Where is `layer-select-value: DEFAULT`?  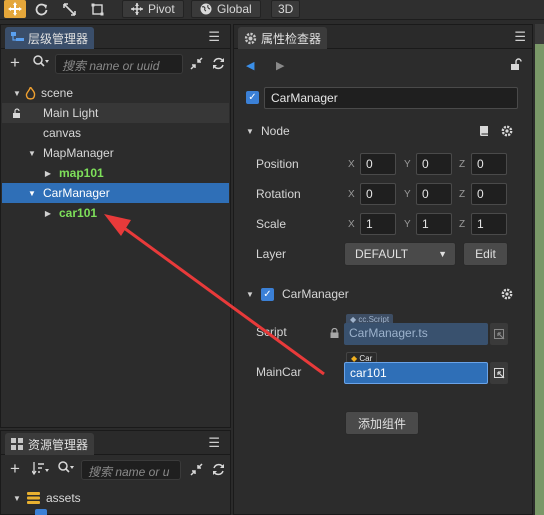
layer-select-value: DEFAULT is located at coordinates (382, 254).